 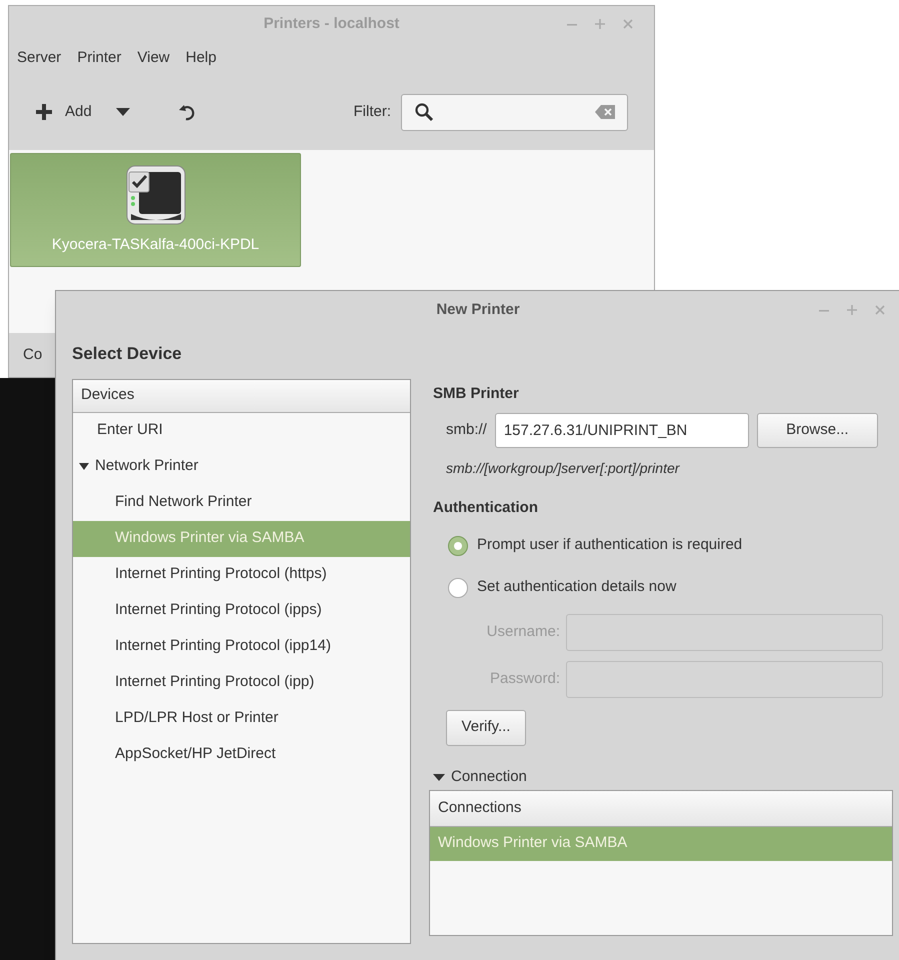 What do you see at coordinates (39, 58) in the screenshot?
I see `menu-item: Server` at bounding box center [39, 58].